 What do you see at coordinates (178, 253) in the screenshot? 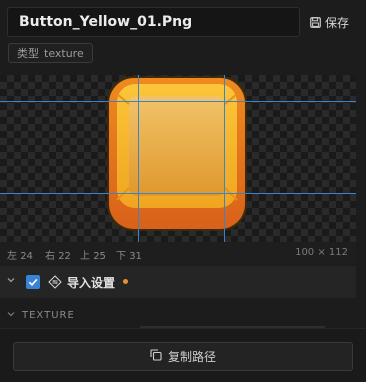
I see `slice-border-info: 左 24 右 22 上 25 下 31 100 × 112` at bounding box center [178, 253].